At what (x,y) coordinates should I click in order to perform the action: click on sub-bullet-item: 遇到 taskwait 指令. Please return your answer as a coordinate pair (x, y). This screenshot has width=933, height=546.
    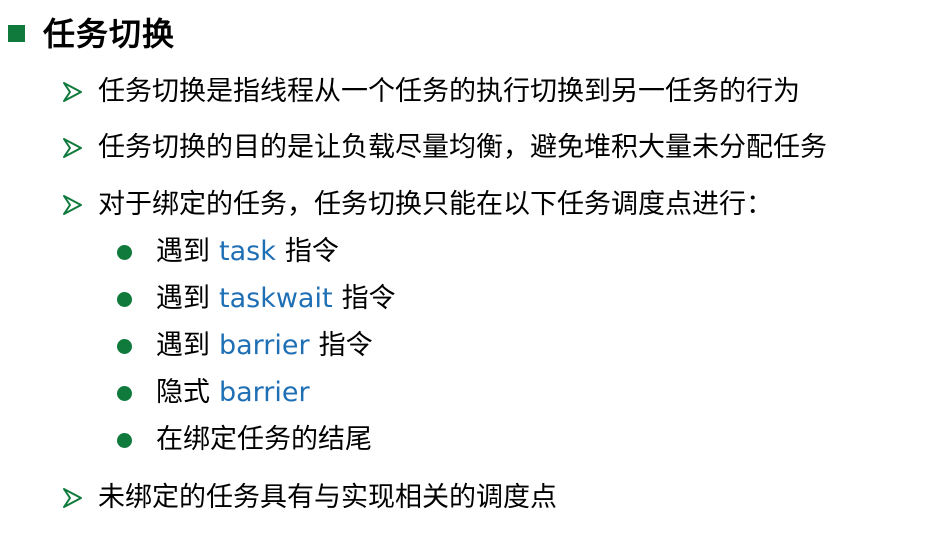
    Looking at the image, I should click on (255, 299).